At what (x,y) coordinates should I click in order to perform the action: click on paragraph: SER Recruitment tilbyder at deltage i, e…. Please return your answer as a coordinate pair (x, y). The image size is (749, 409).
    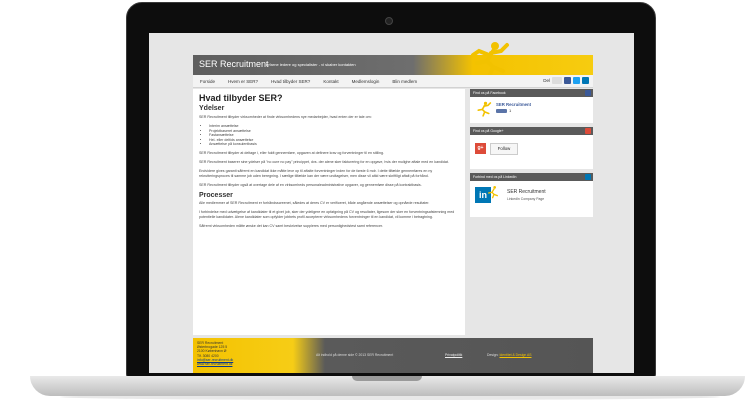
    Looking at the image, I should click on (291, 152).